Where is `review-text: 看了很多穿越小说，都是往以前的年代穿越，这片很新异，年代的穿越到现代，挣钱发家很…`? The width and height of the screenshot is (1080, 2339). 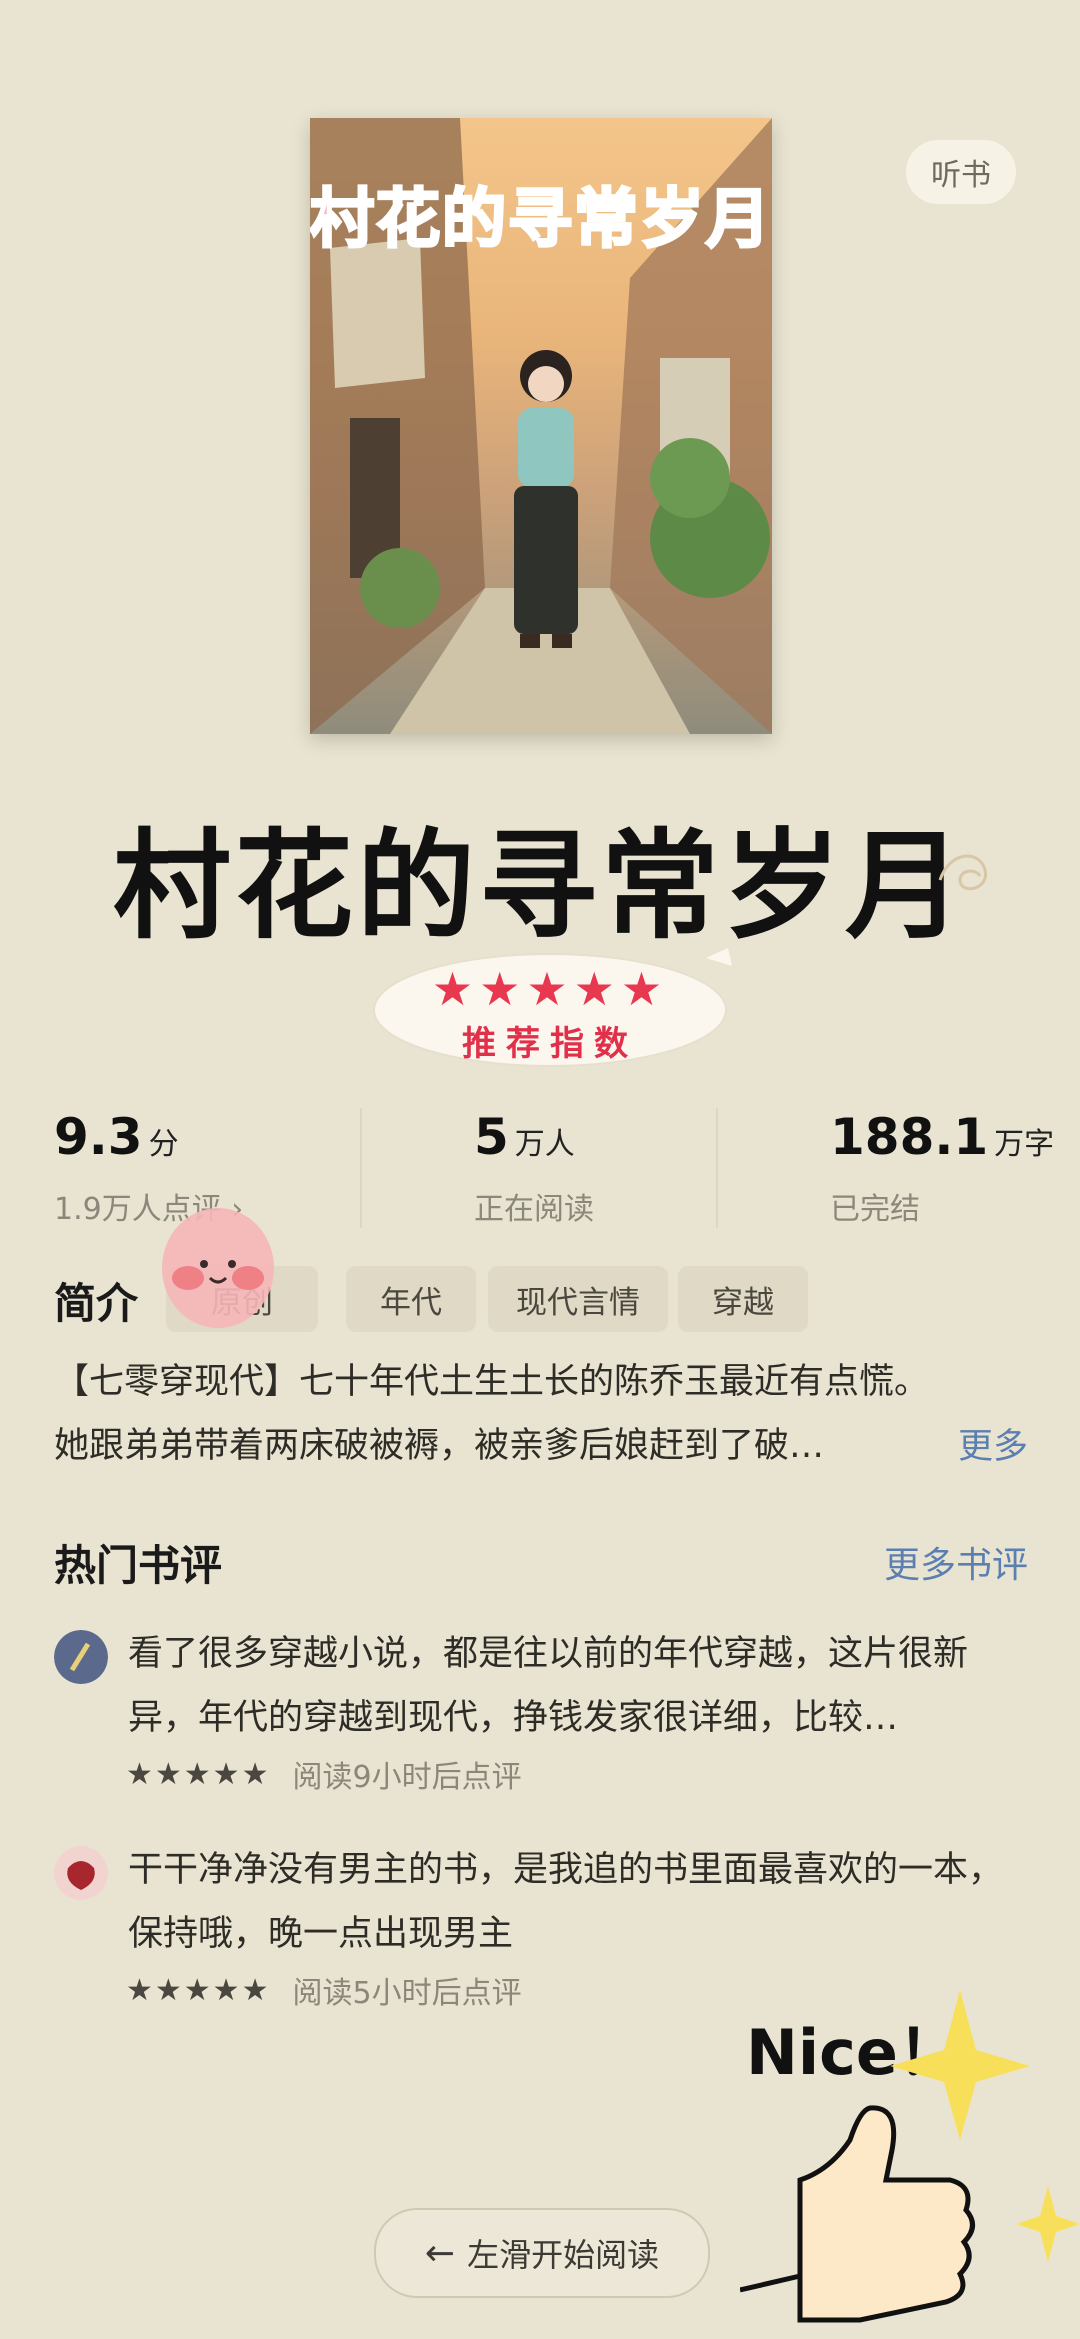 review-text: 看了很多穿越小说，都是往以前的年代穿越，这片很新异，年代的穿越到现代，挣钱发家很… is located at coordinates (548, 1686).